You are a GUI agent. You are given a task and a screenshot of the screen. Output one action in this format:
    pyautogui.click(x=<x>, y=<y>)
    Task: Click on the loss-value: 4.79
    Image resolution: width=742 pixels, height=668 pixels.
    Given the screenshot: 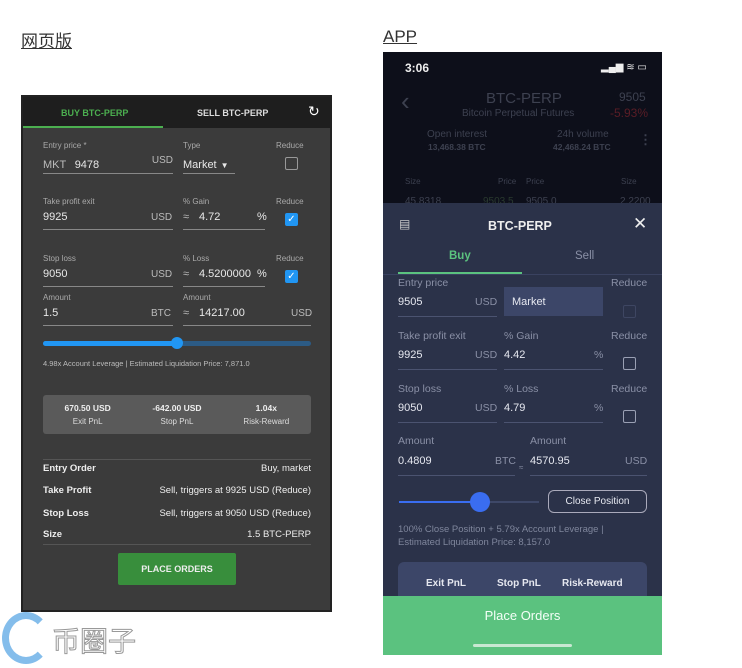 What is the action you would take?
    pyautogui.click(x=514, y=408)
    